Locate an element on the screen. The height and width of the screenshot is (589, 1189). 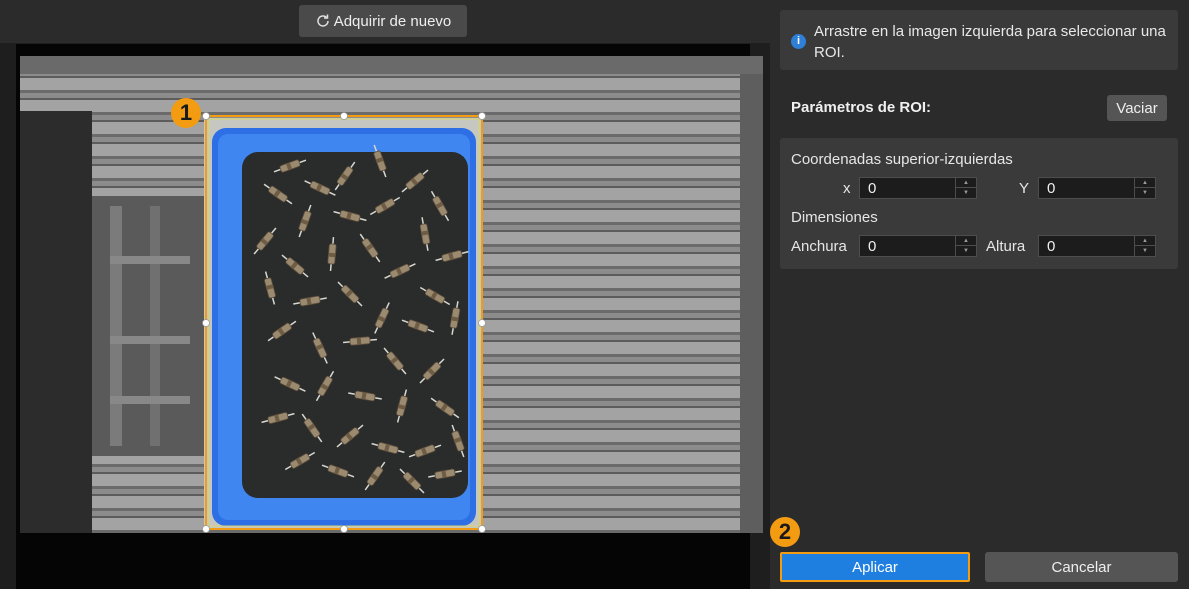
width-stepper: ▲ ▼ is located at coordinates (965, 246).